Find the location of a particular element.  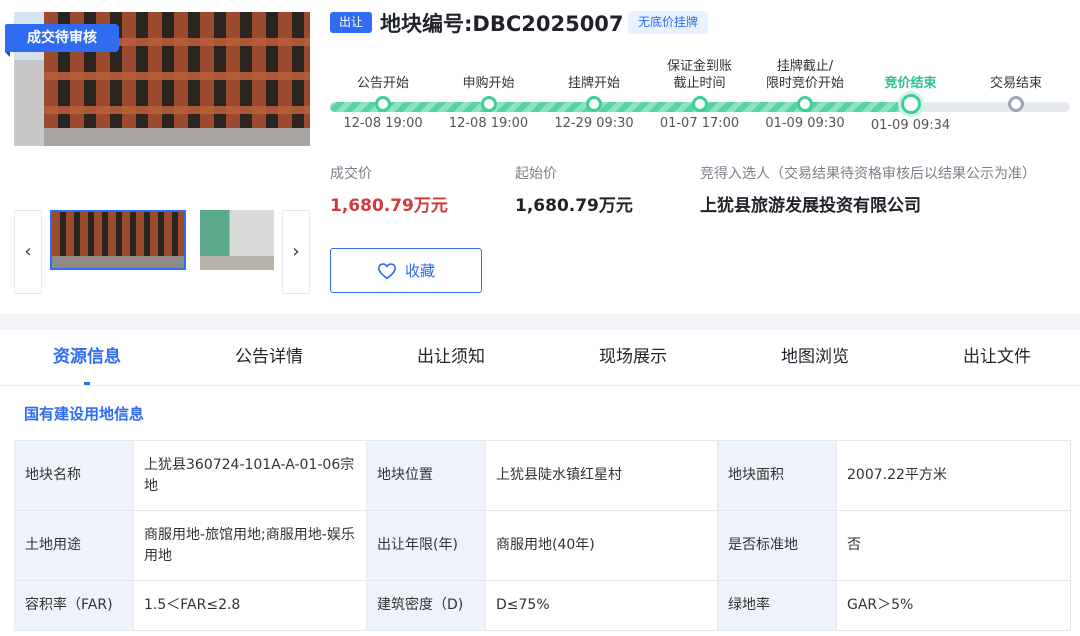

timeline-step: 申购开始 12-08 19:00 is located at coordinates (489, 94).